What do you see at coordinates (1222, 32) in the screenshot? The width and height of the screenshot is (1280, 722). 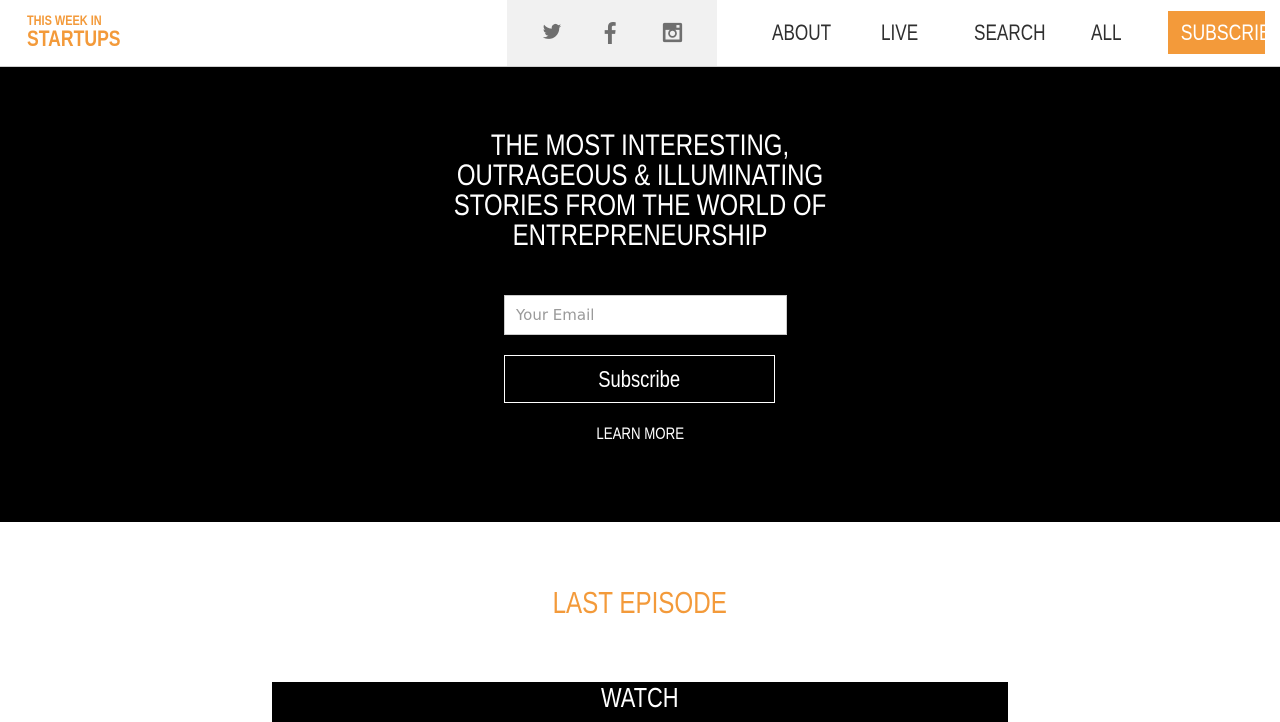 I see `header-subscribe-label: Subscribe` at bounding box center [1222, 32].